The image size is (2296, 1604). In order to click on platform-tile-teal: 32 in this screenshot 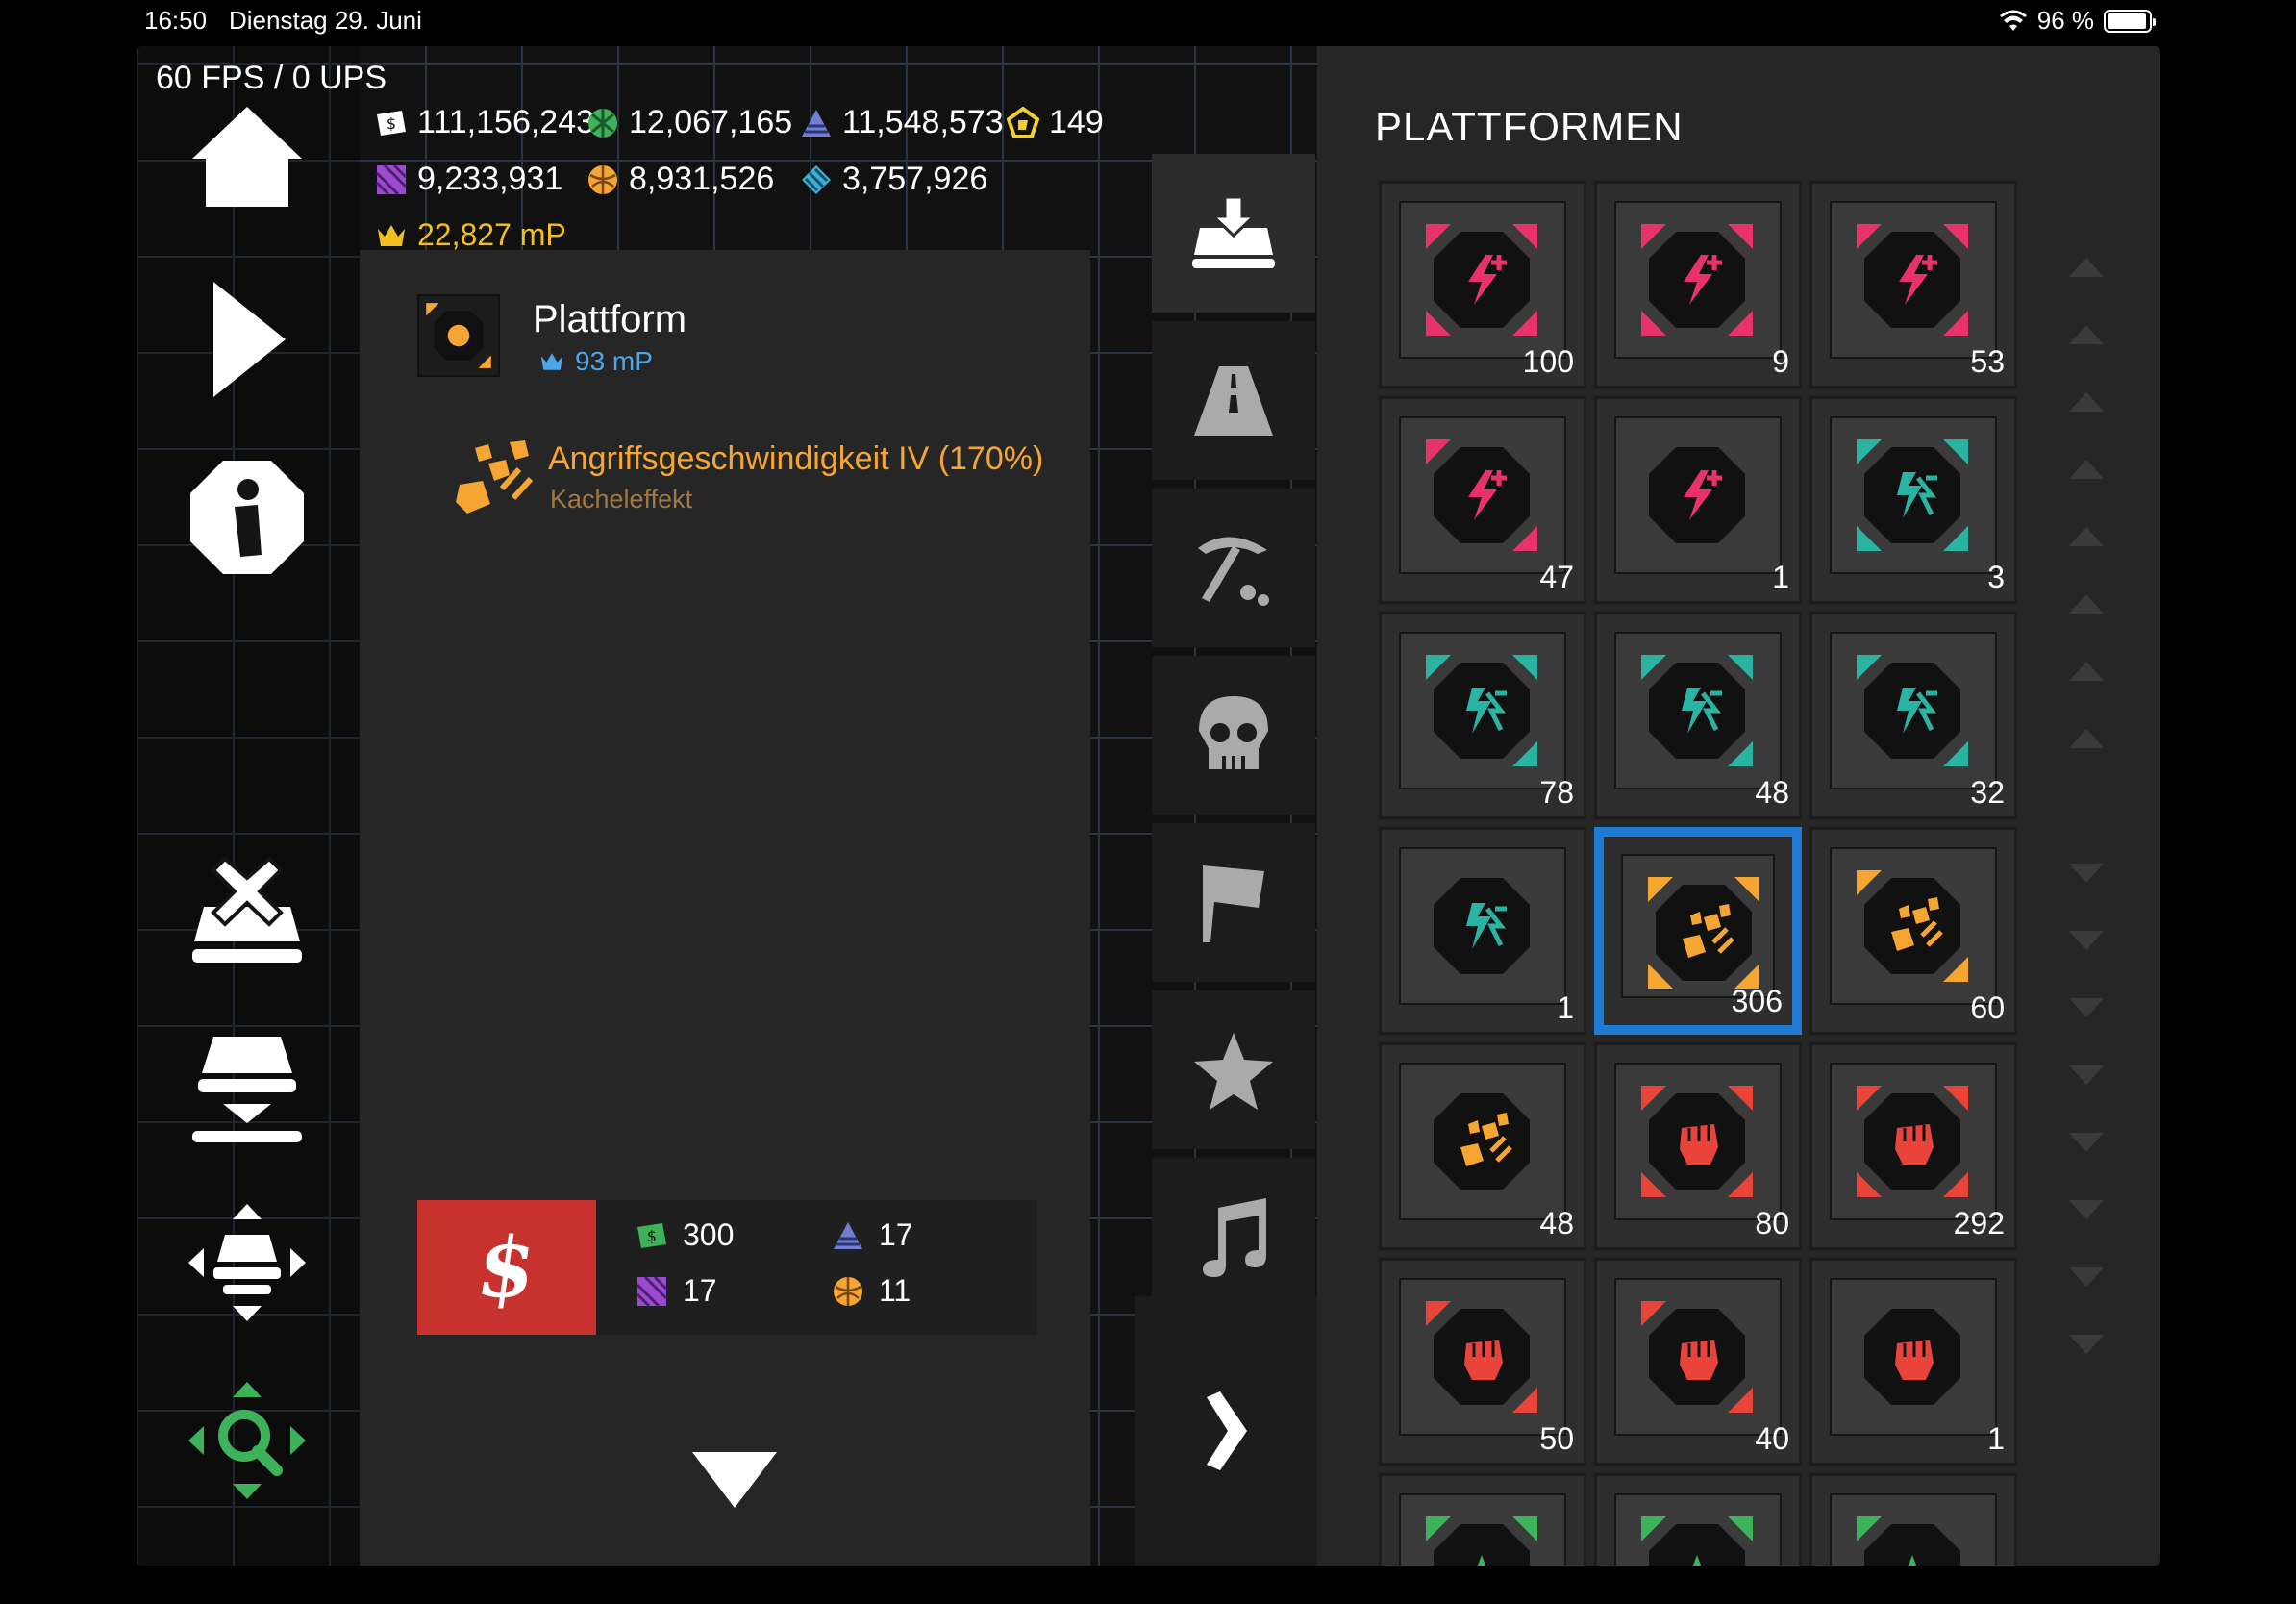, I will do `click(1913, 715)`.